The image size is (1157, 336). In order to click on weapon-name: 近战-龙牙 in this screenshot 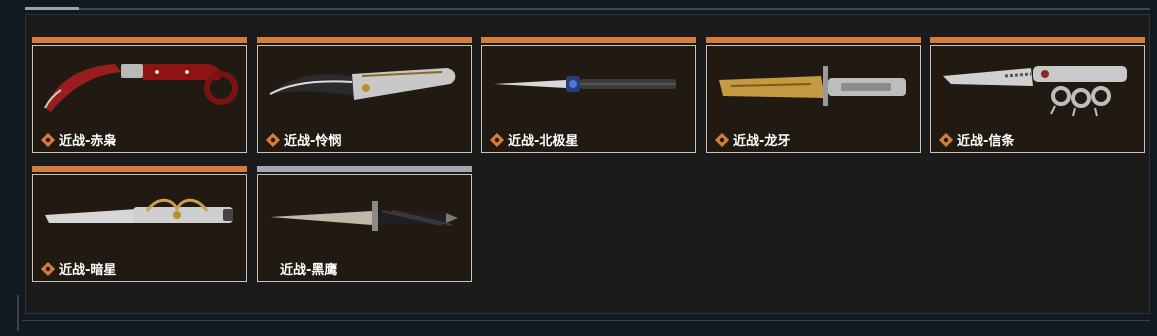, I will do `click(762, 141)`.